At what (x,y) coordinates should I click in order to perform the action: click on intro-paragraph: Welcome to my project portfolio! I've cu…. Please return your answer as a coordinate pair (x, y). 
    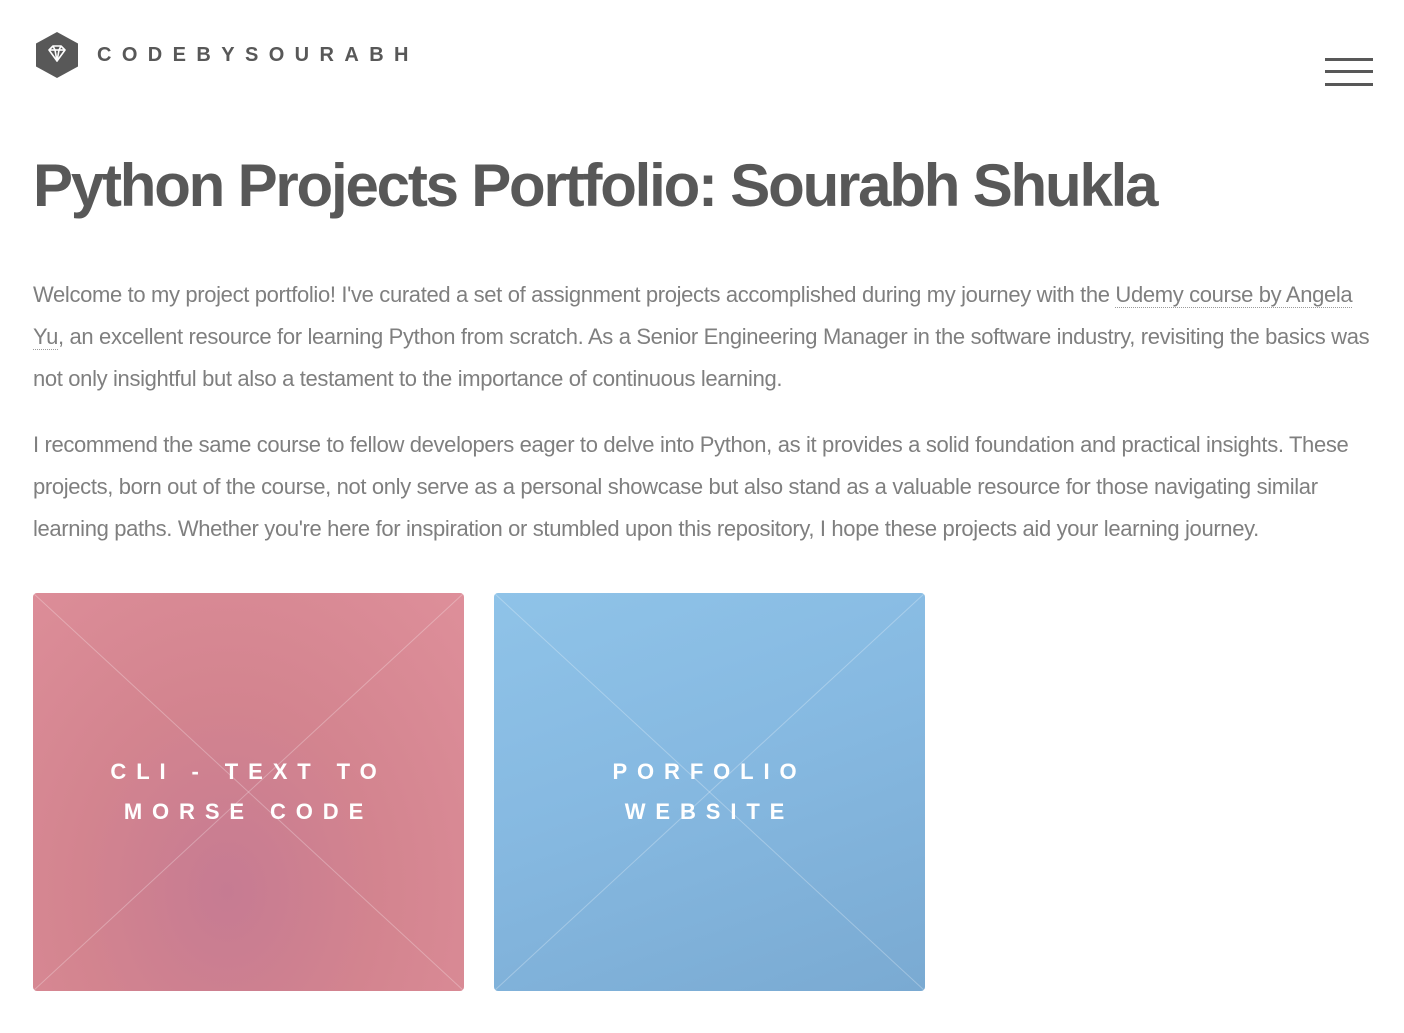
    Looking at the image, I should click on (708, 337).